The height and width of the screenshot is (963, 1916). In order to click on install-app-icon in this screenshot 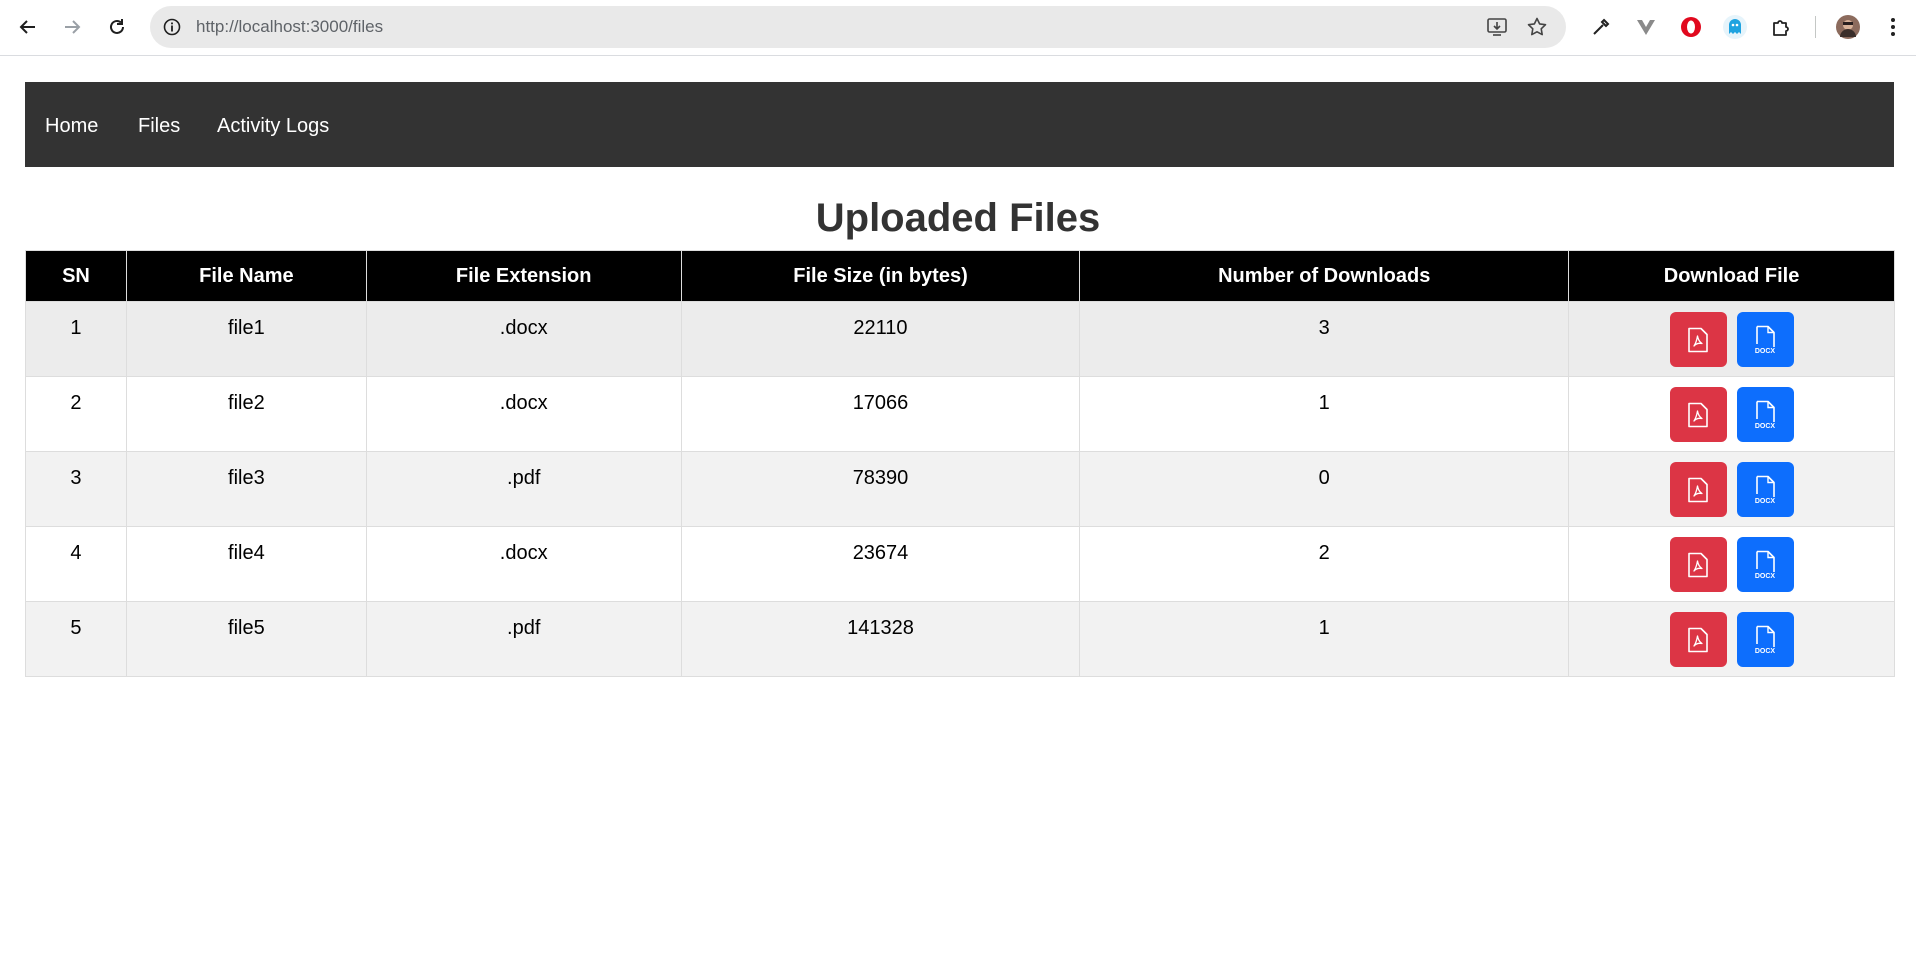, I will do `click(1497, 27)`.